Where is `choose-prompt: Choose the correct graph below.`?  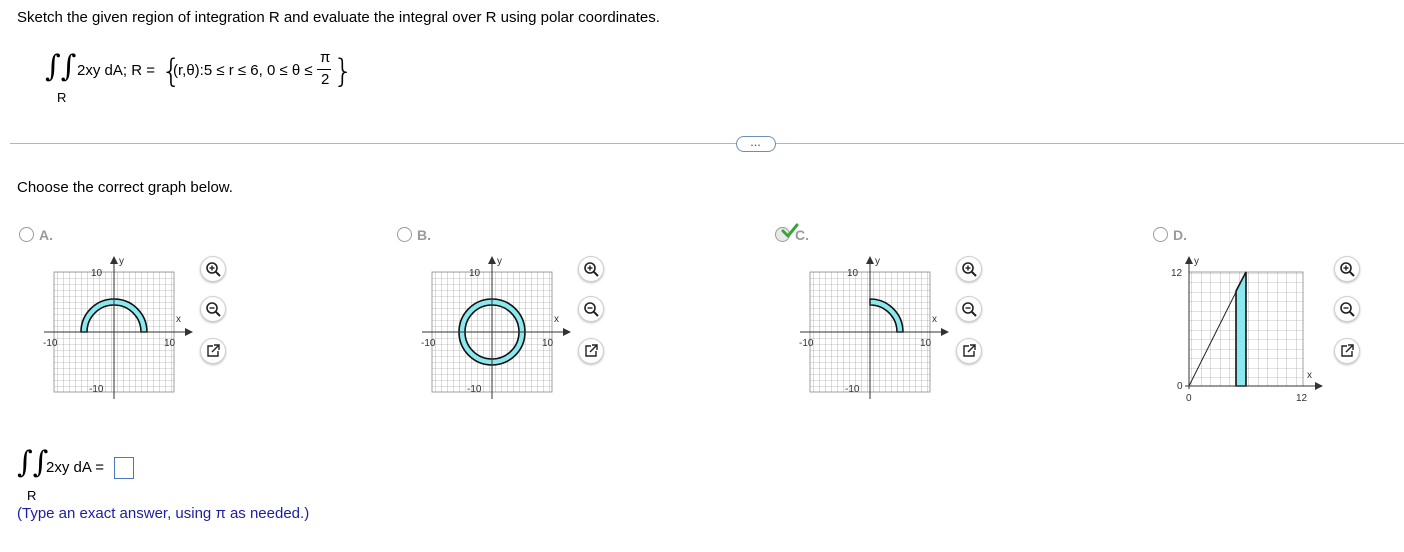 choose-prompt: Choose the correct graph below. is located at coordinates (125, 187).